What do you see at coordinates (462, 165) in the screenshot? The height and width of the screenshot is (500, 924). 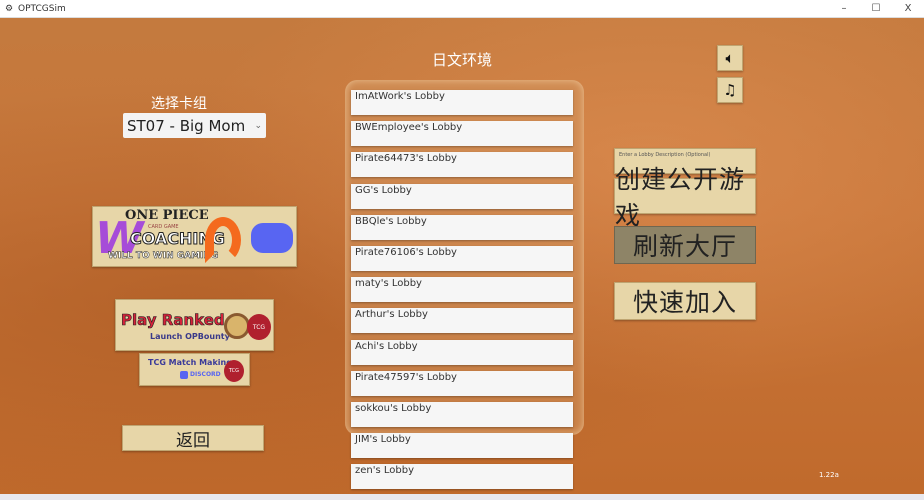 I see `lobby-row: Pirate64473's Lobby` at bounding box center [462, 165].